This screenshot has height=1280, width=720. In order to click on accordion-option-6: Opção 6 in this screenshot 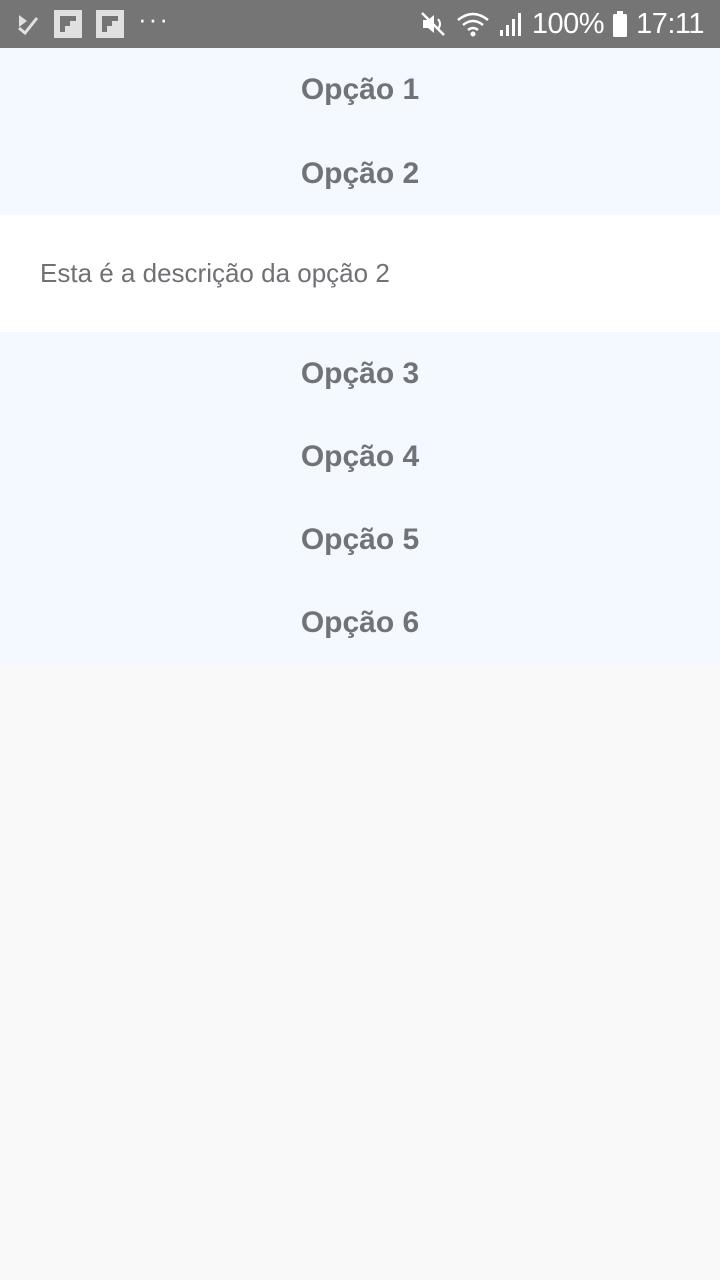, I will do `click(360, 622)`.